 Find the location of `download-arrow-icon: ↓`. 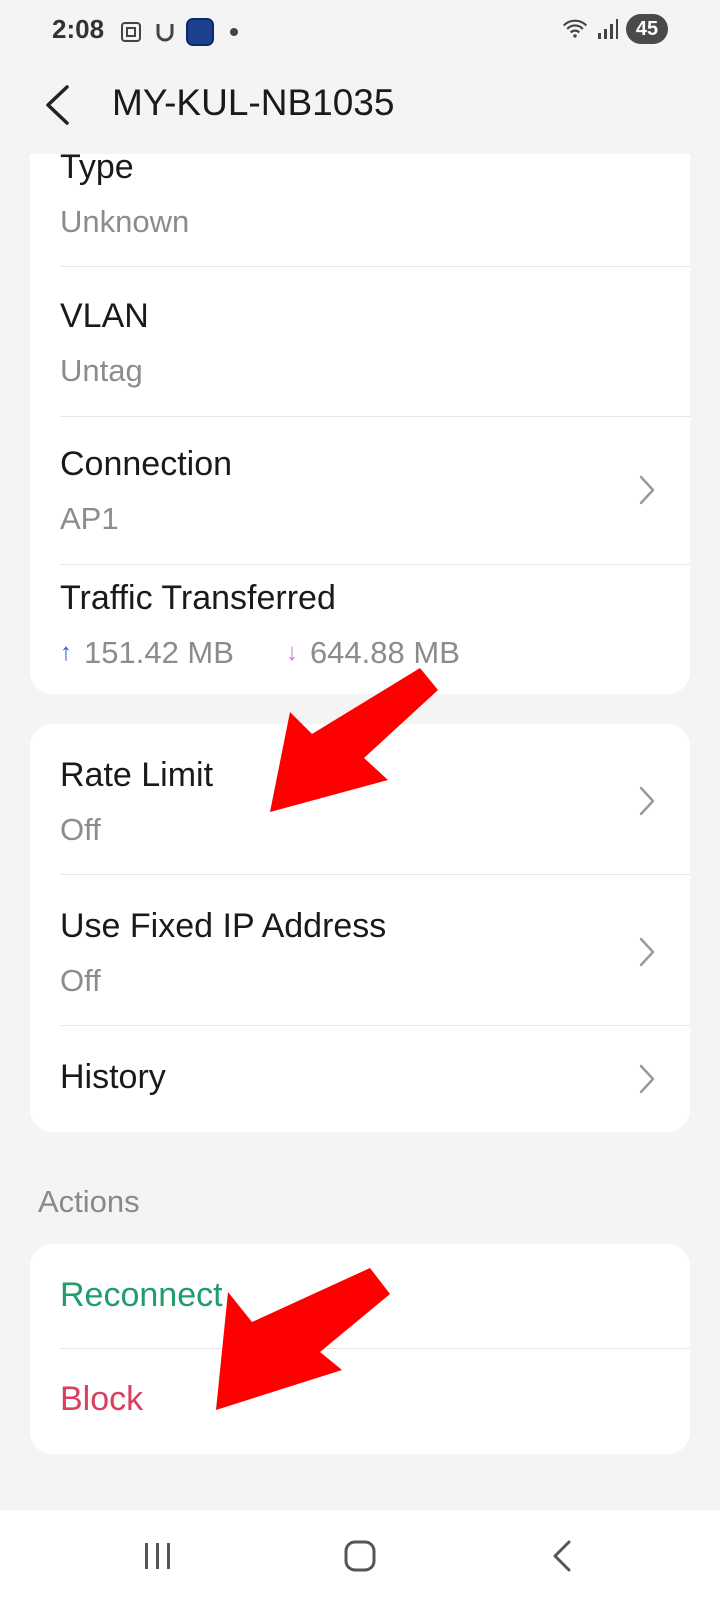

download-arrow-icon: ↓ is located at coordinates (291, 652).